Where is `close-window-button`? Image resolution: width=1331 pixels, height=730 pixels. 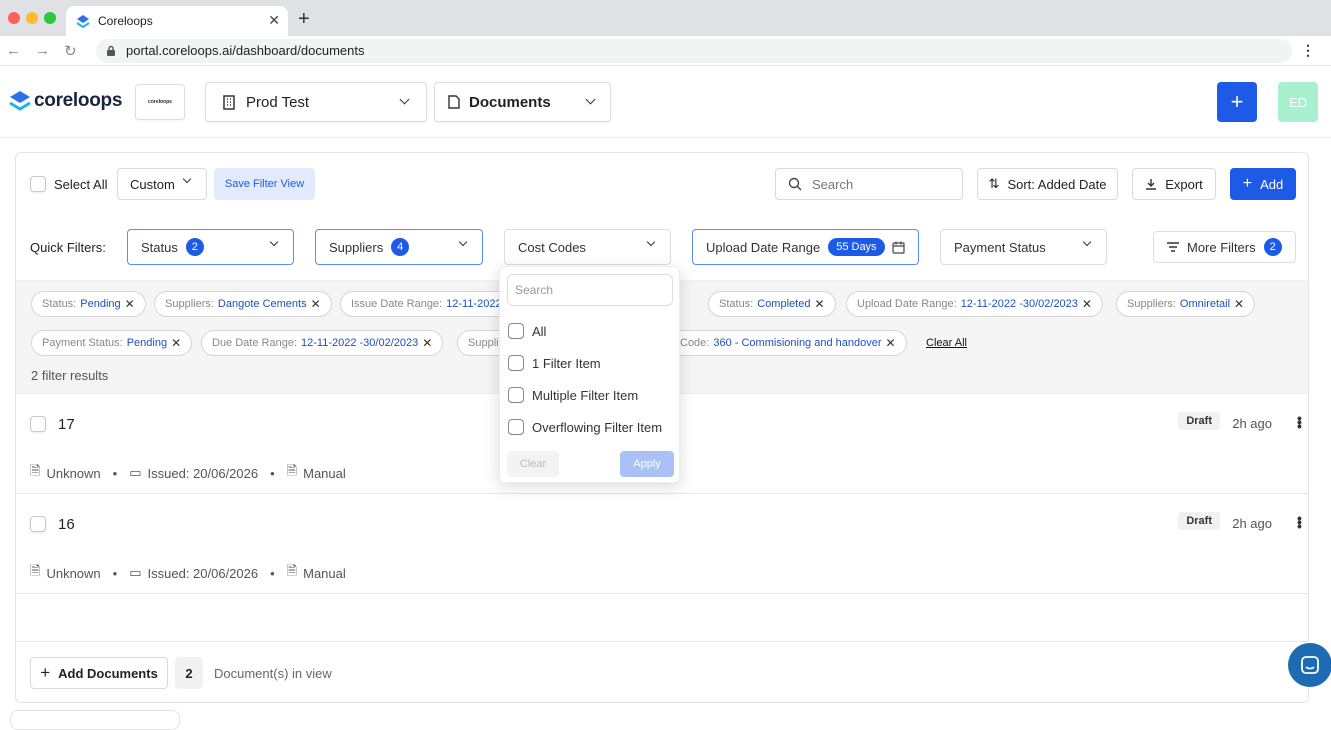
close-window-button is located at coordinates (14, 18).